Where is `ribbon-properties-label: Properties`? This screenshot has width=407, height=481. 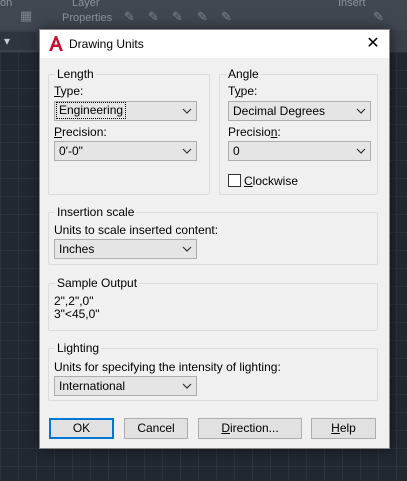 ribbon-properties-label: Properties is located at coordinates (87, 18).